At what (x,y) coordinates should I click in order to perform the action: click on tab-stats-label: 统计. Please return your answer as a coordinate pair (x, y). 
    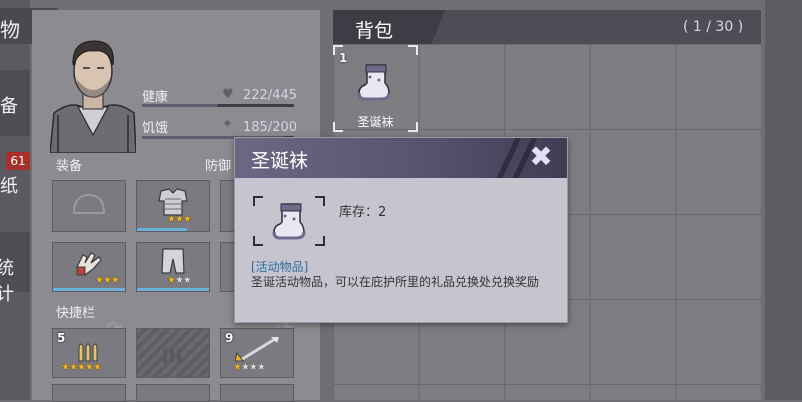
    Looking at the image, I should click on (7, 281).